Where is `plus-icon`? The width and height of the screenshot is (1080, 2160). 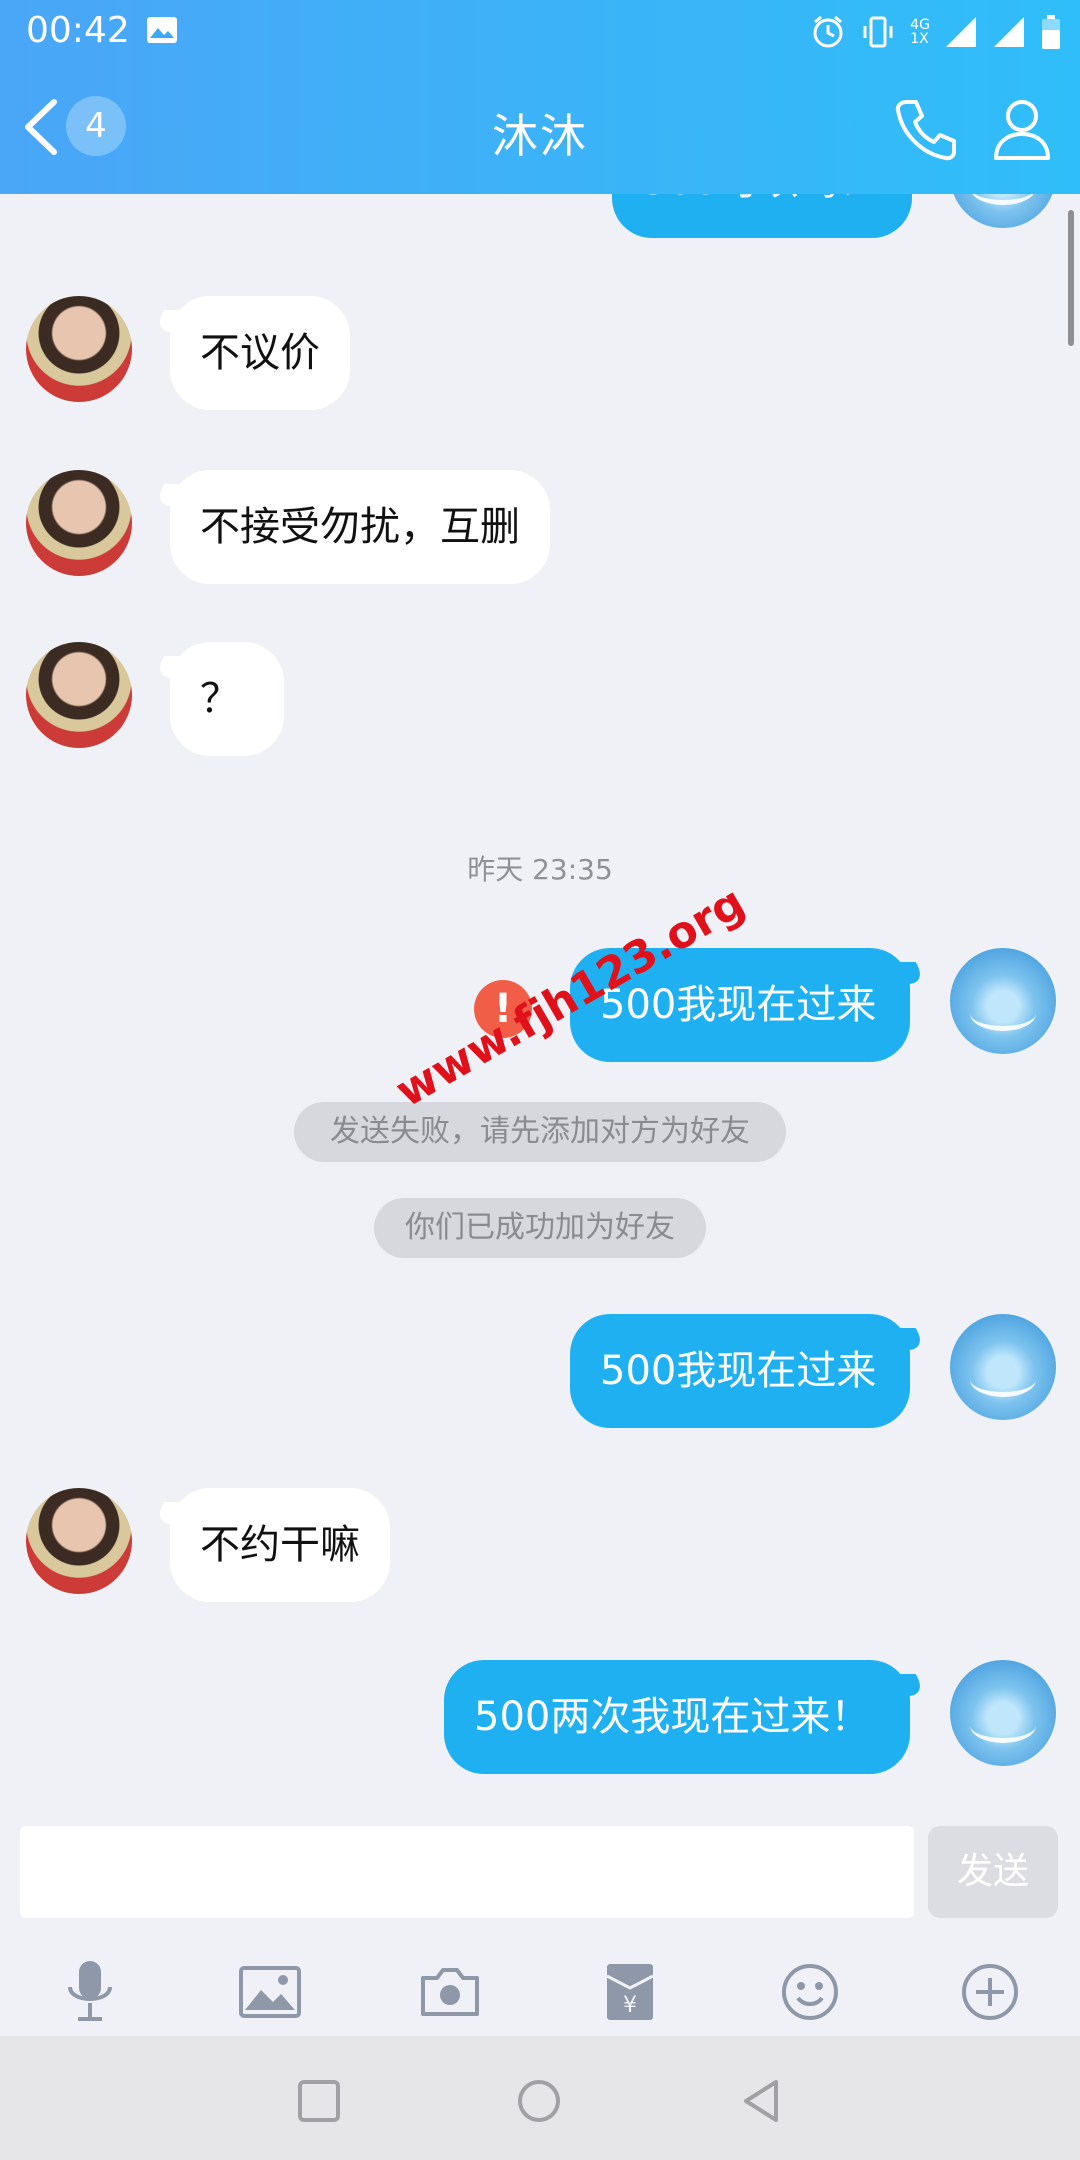 plus-icon is located at coordinates (990, 1992).